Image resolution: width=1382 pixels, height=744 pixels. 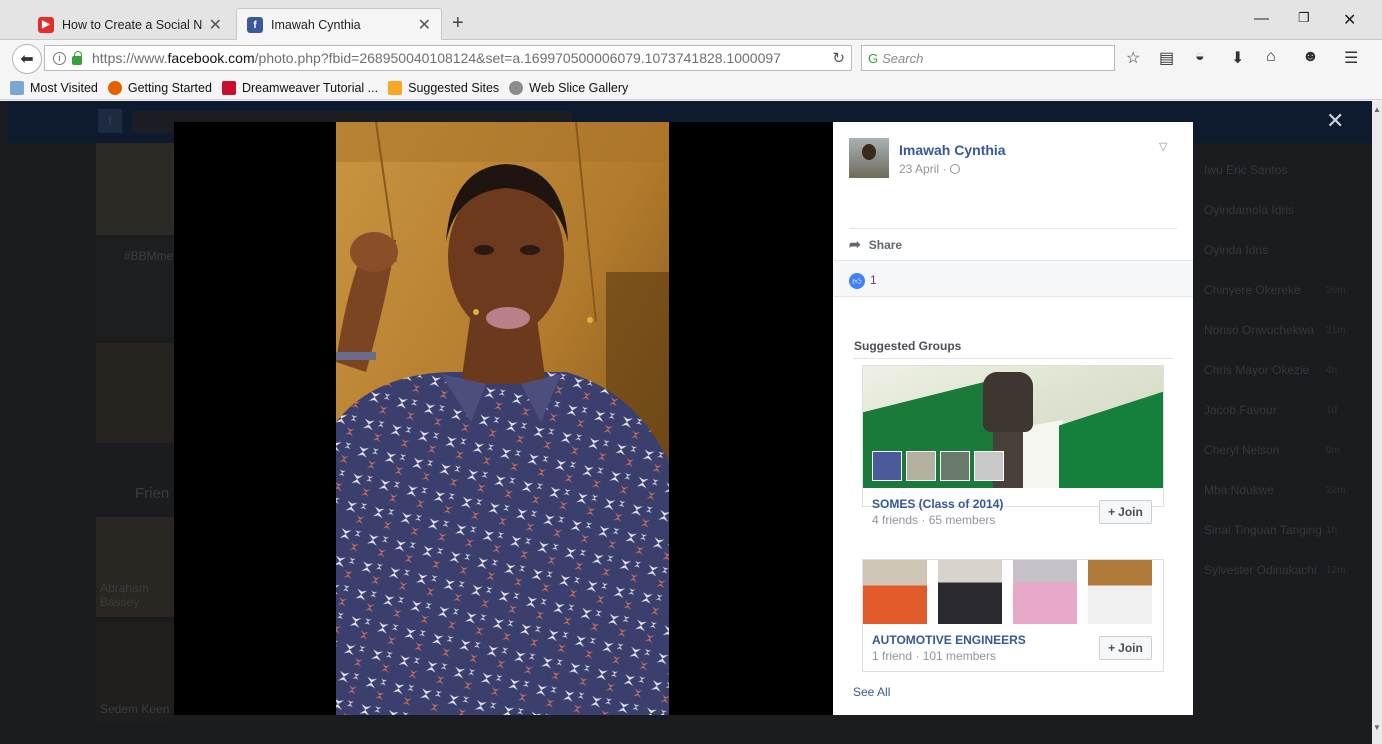 What do you see at coordinates (934, 656) in the screenshot?
I see `group-meta: 1 friend · 101 members` at bounding box center [934, 656].